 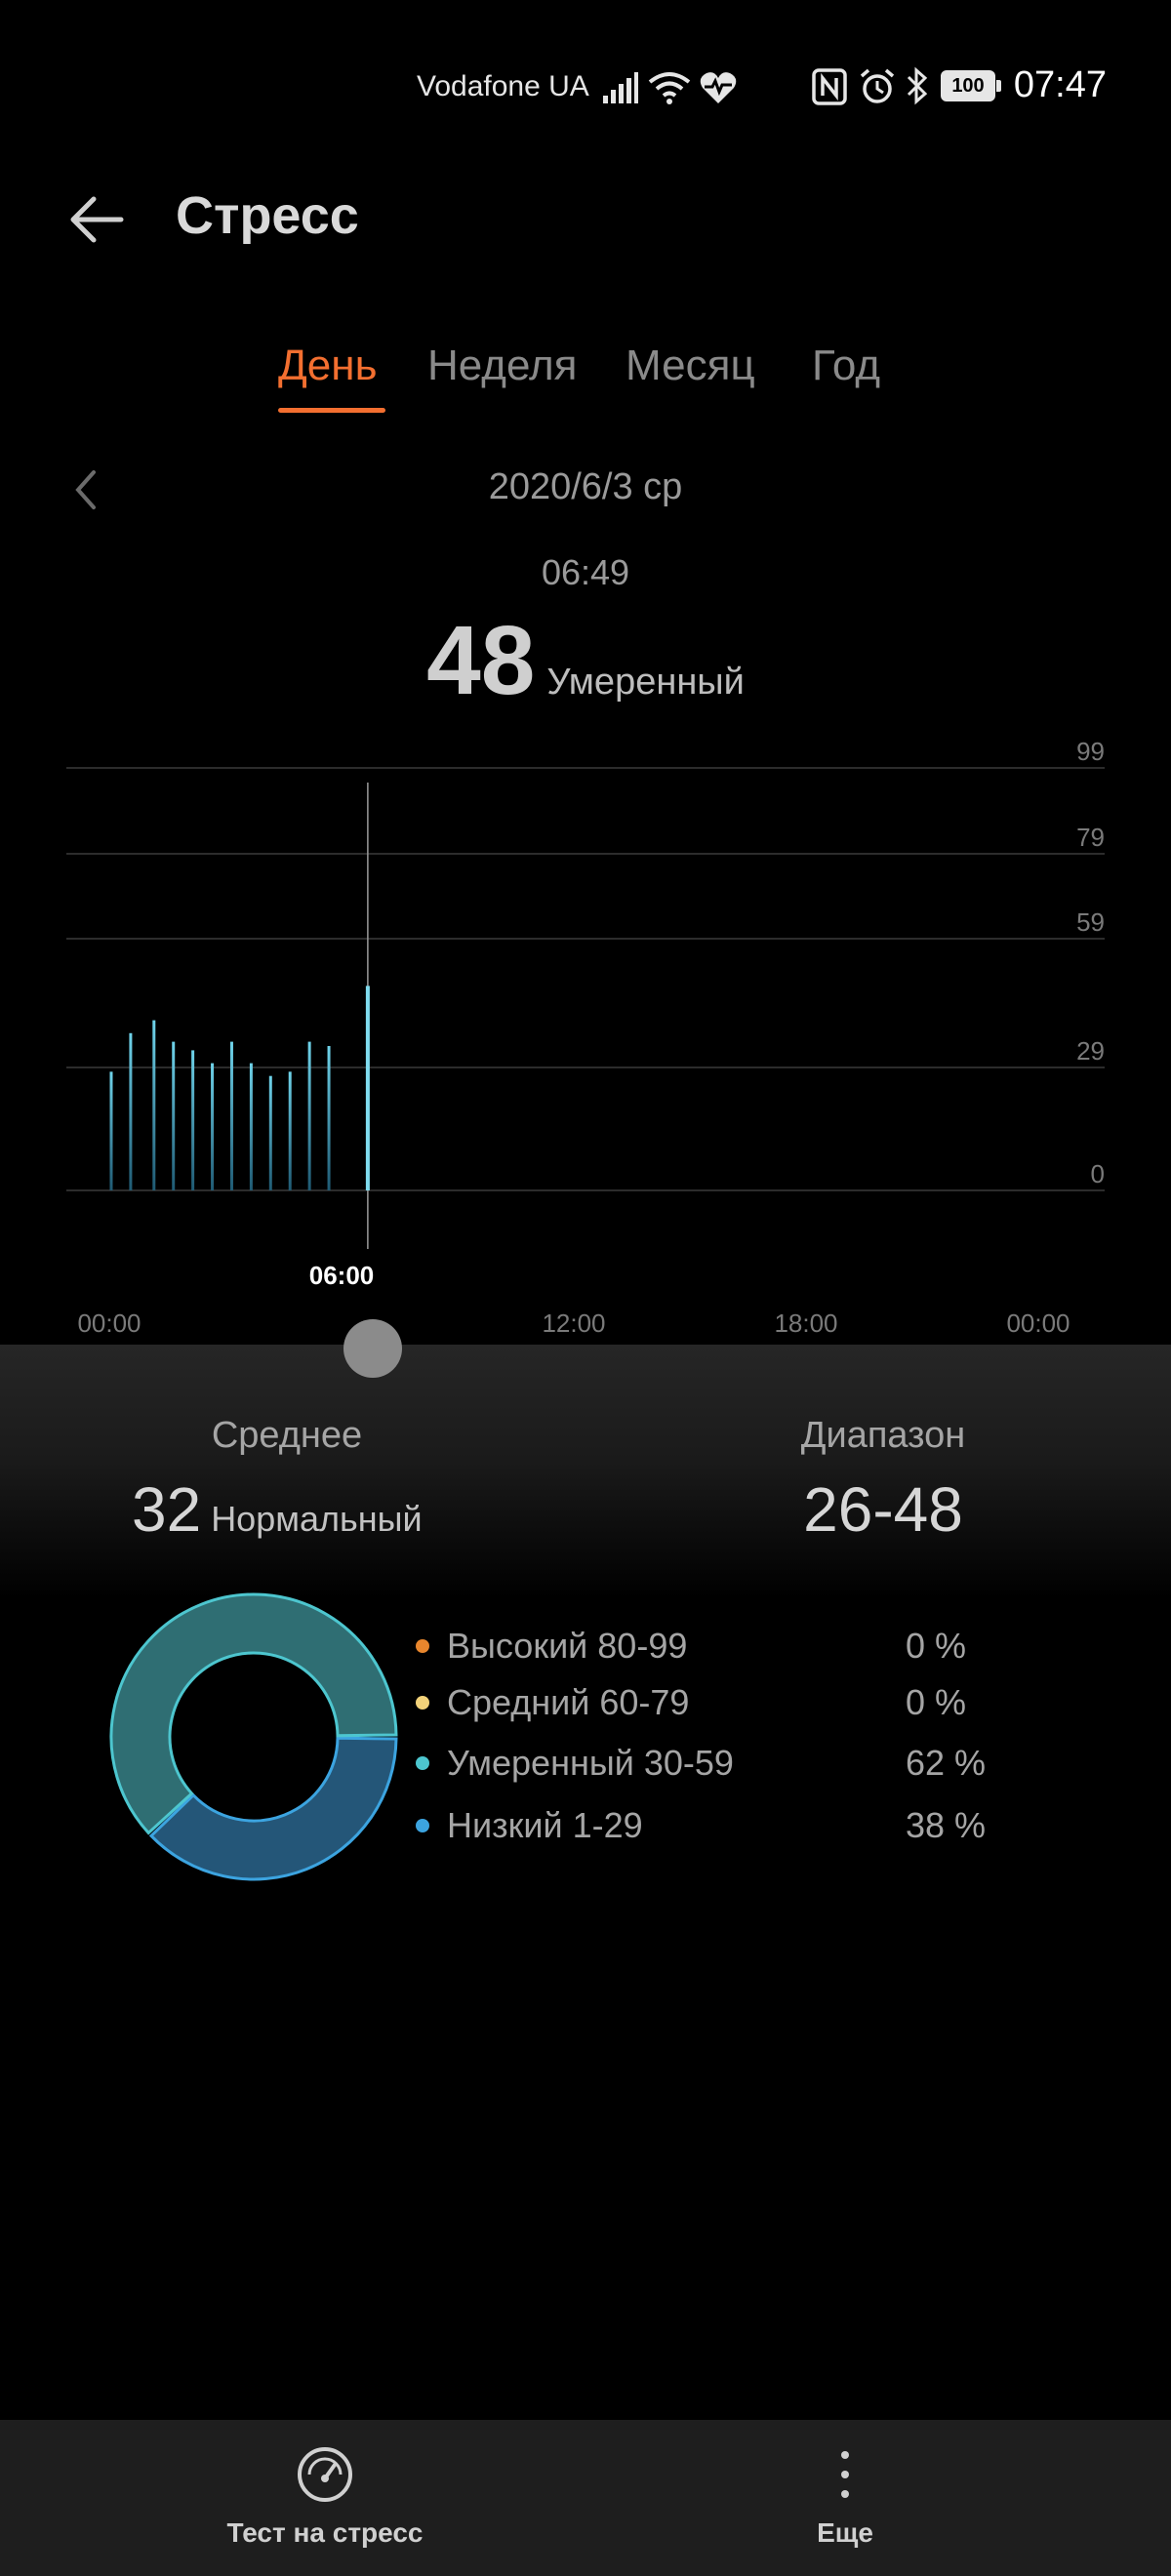 What do you see at coordinates (167, 1509) in the screenshot?
I see `average-value: 32` at bounding box center [167, 1509].